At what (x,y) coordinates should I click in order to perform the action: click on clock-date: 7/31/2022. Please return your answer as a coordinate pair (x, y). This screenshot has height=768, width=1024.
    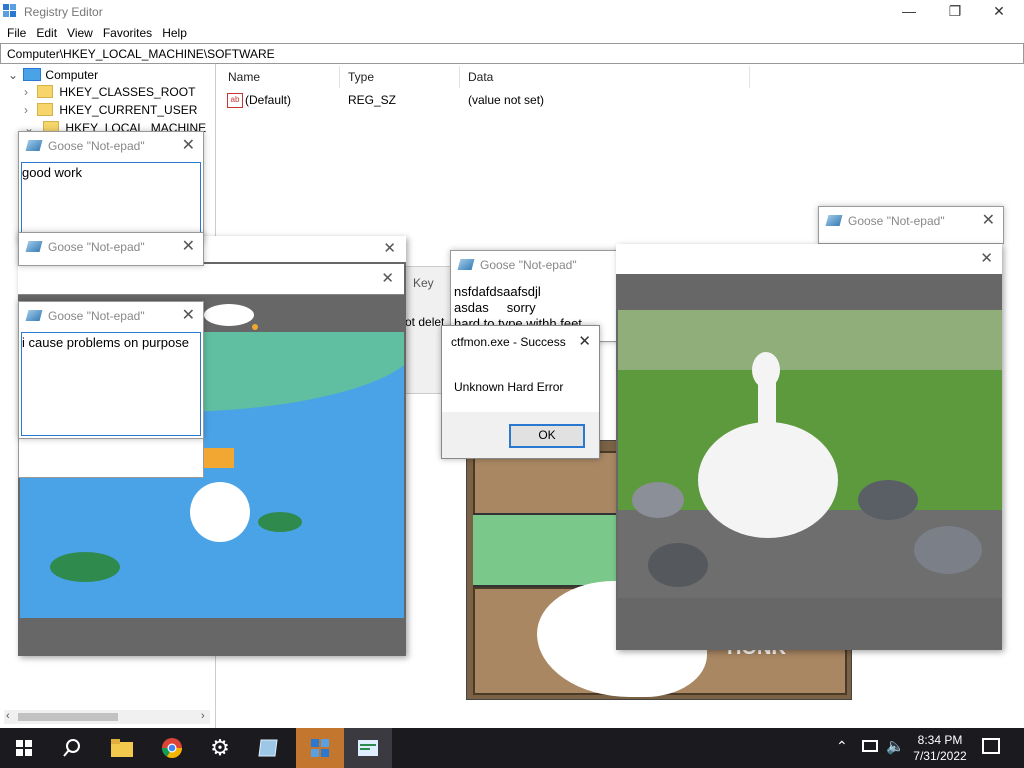
    Looking at the image, I should click on (940, 756).